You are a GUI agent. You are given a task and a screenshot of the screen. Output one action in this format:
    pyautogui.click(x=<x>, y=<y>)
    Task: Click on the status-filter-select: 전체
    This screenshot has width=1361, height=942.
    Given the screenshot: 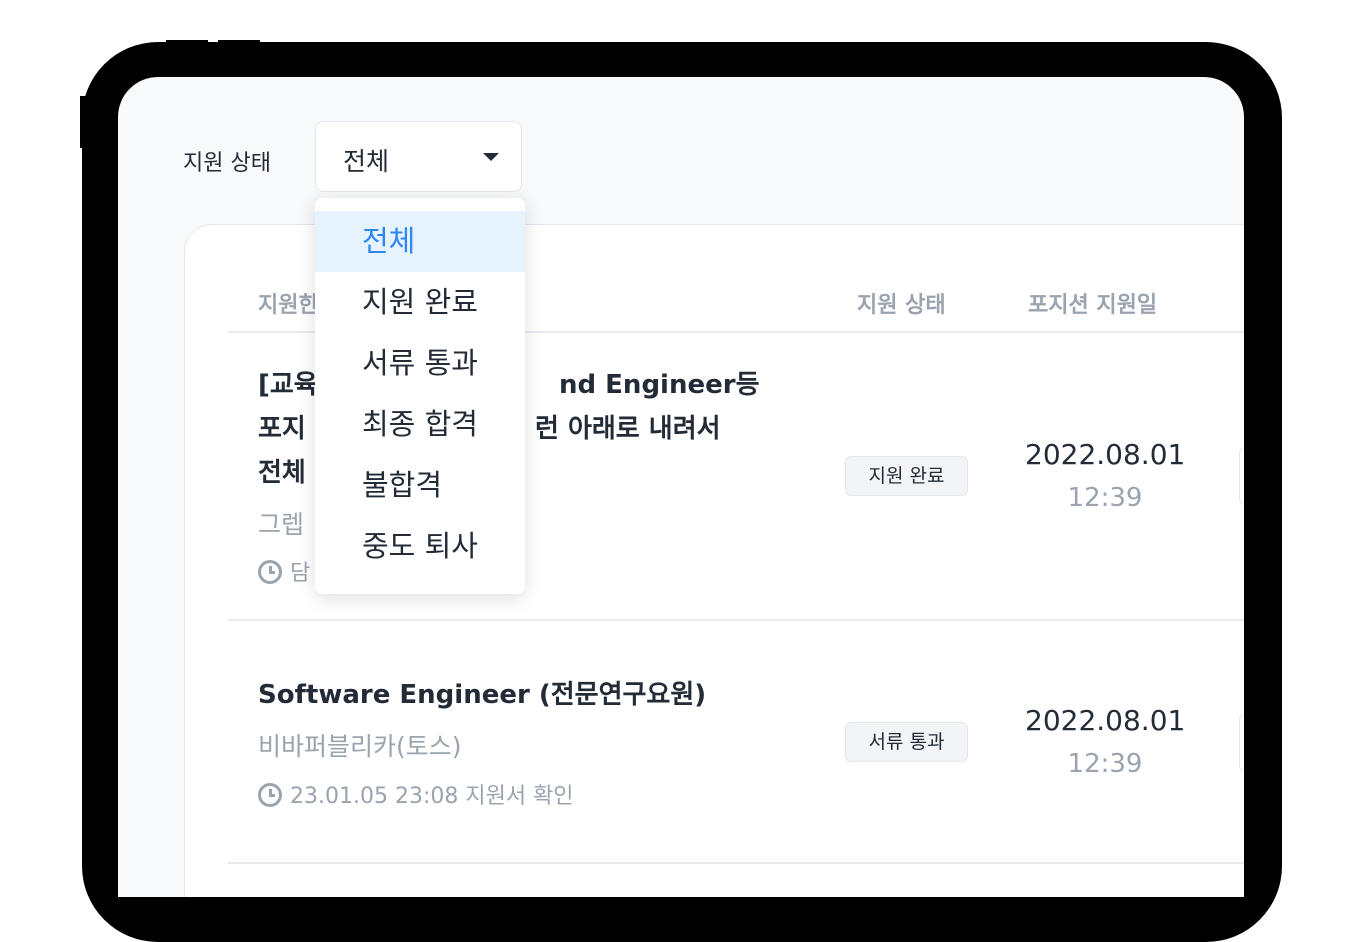 What is the action you would take?
    pyautogui.click(x=418, y=156)
    